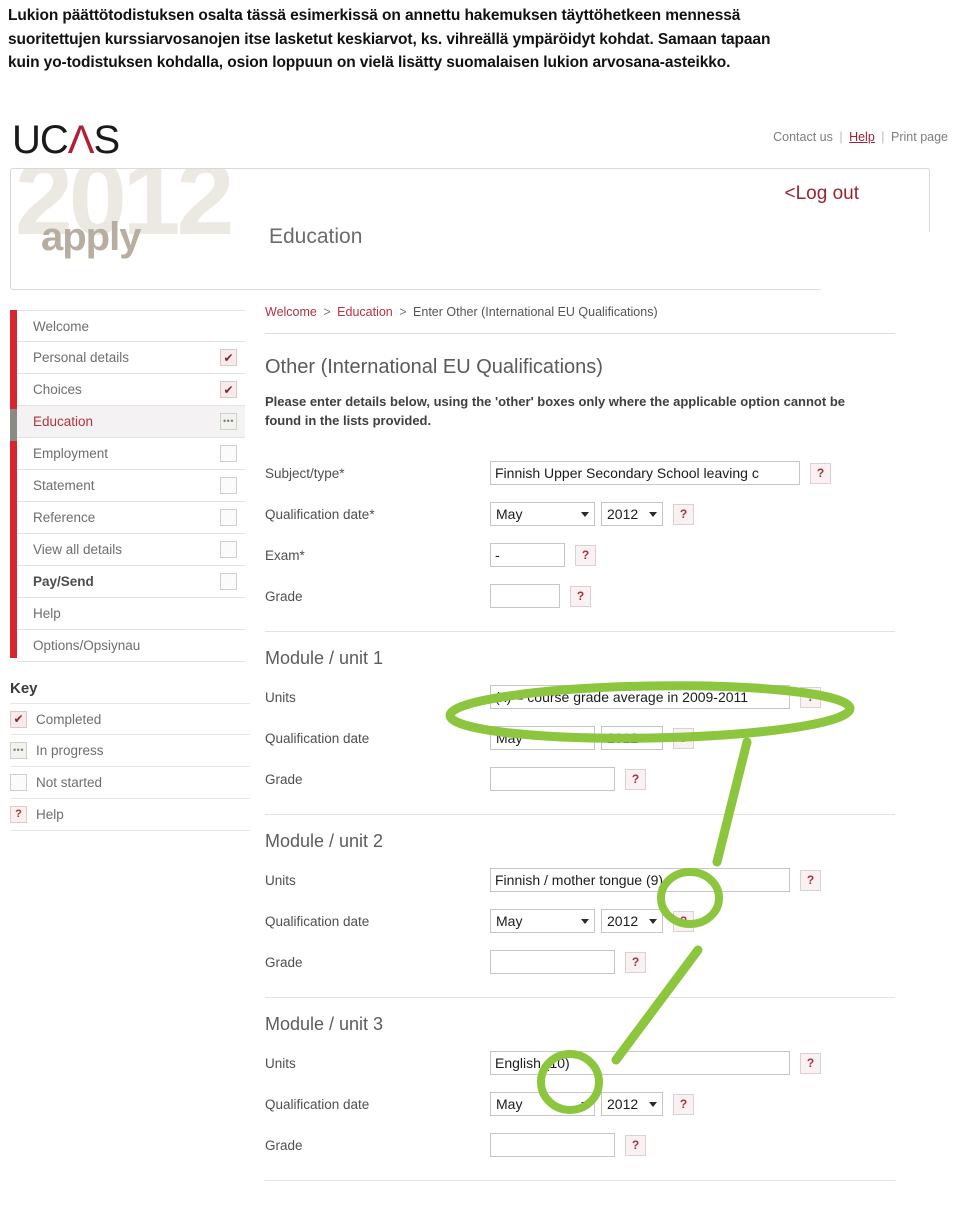 The height and width of the screenshot is (1211, 960). What do you see at coordinates (683, 514) in the screenshot?
I see `help-icon-qualification-date: ?` at bounding box center [683, 514].